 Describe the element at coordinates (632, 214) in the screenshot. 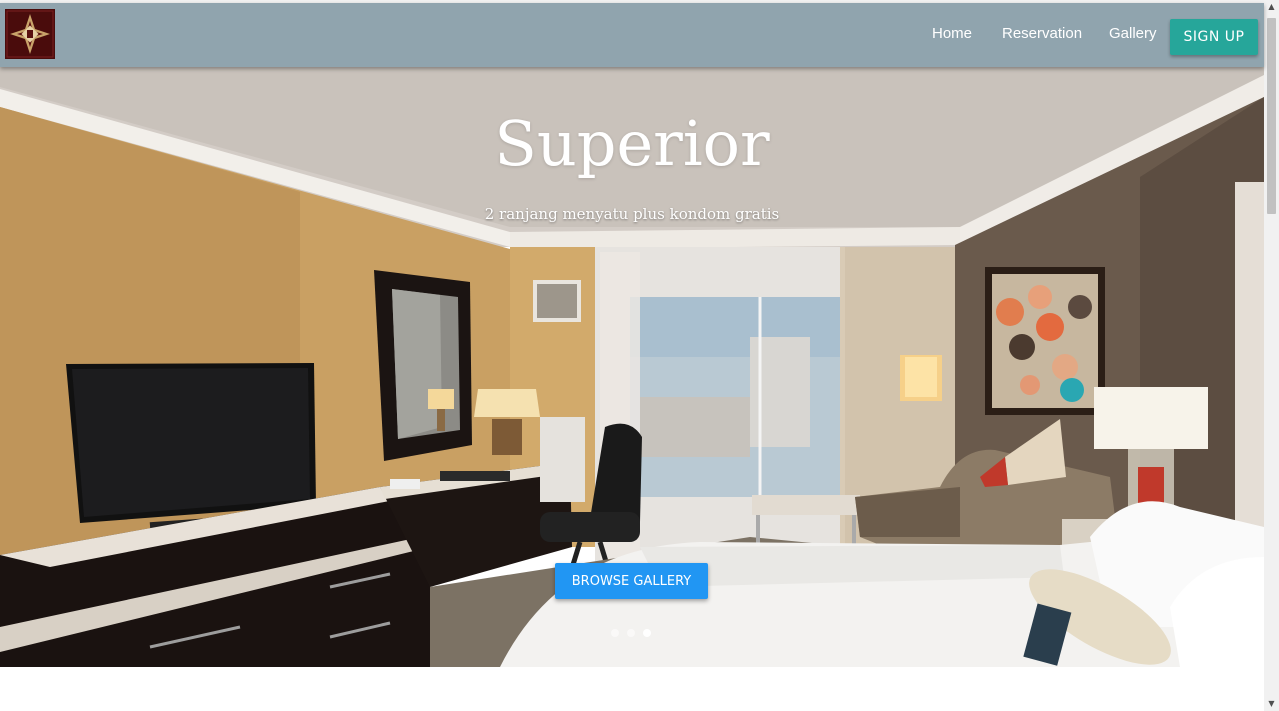

I see `hero-subtitle: 2 ranjang menyatu plus kondom gratis` at that location.